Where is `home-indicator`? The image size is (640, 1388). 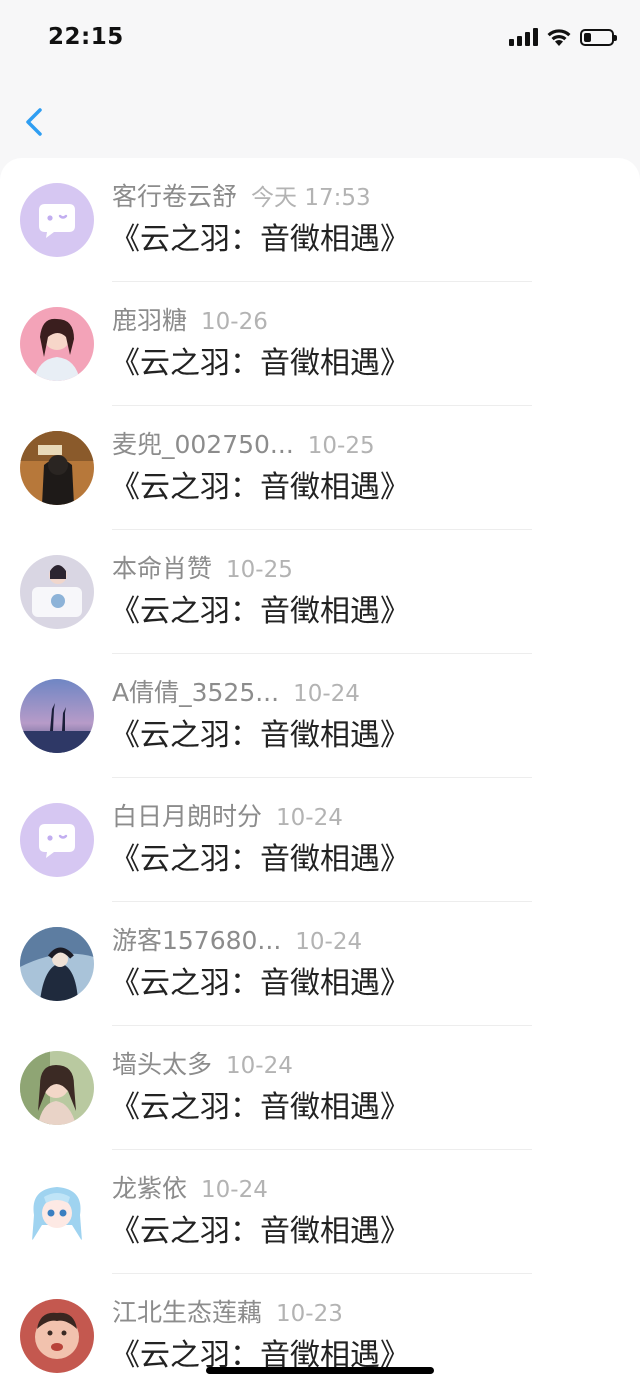
home-indicator is located at coordinates (320, 1370).